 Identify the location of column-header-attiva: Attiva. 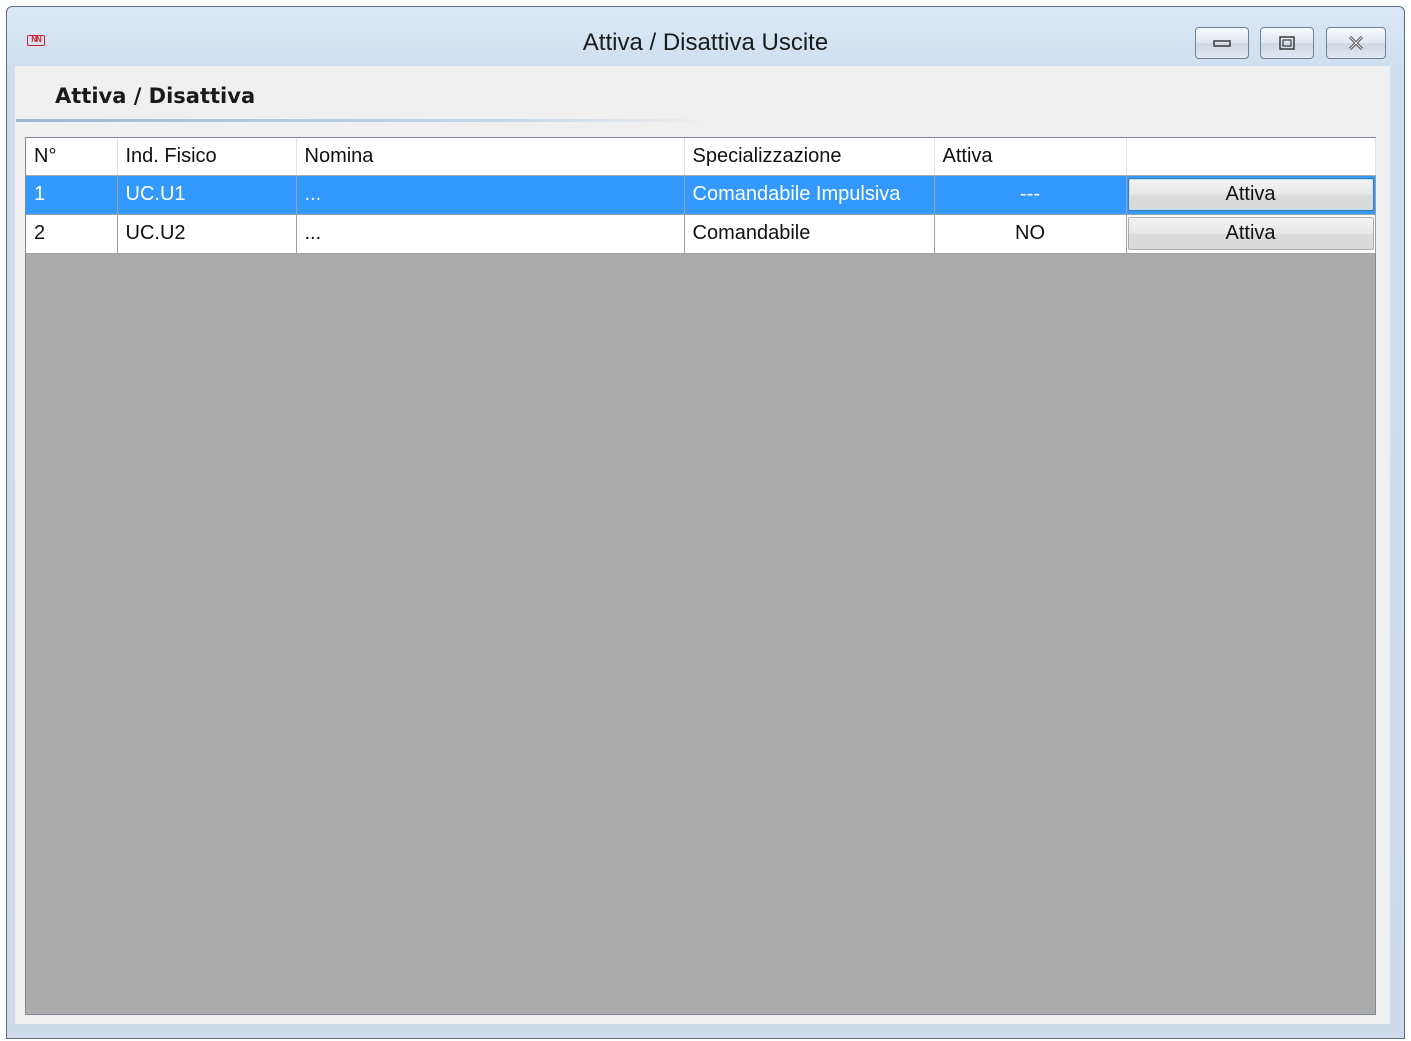
(1030, 157).